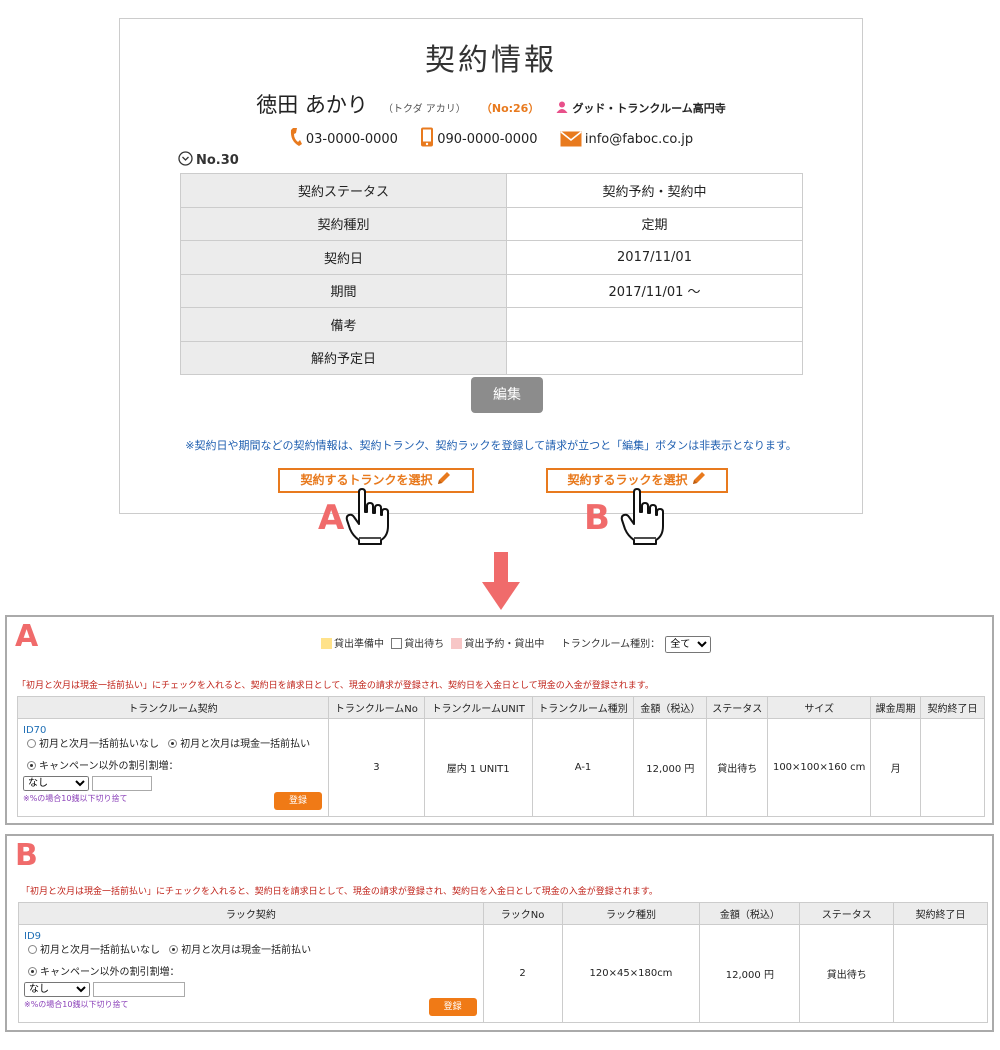 The image size is (1000, 1050). I want to click on prepay-radio-group: 初月と次月一括前払いなし 初月と次月は現金一括前払い, so click(253, 951).